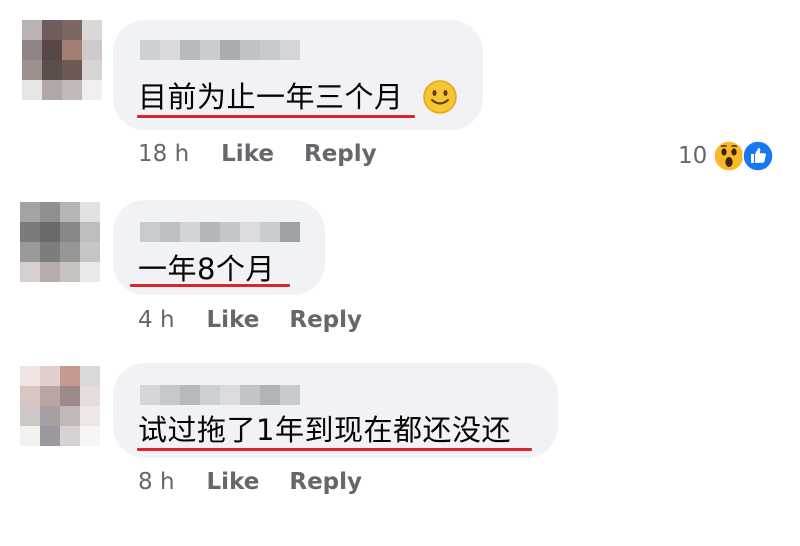  Describe the element at coordinates (265, 482) in the screenshot. I see `comment-actions: 8 h Like Reply` at that location.